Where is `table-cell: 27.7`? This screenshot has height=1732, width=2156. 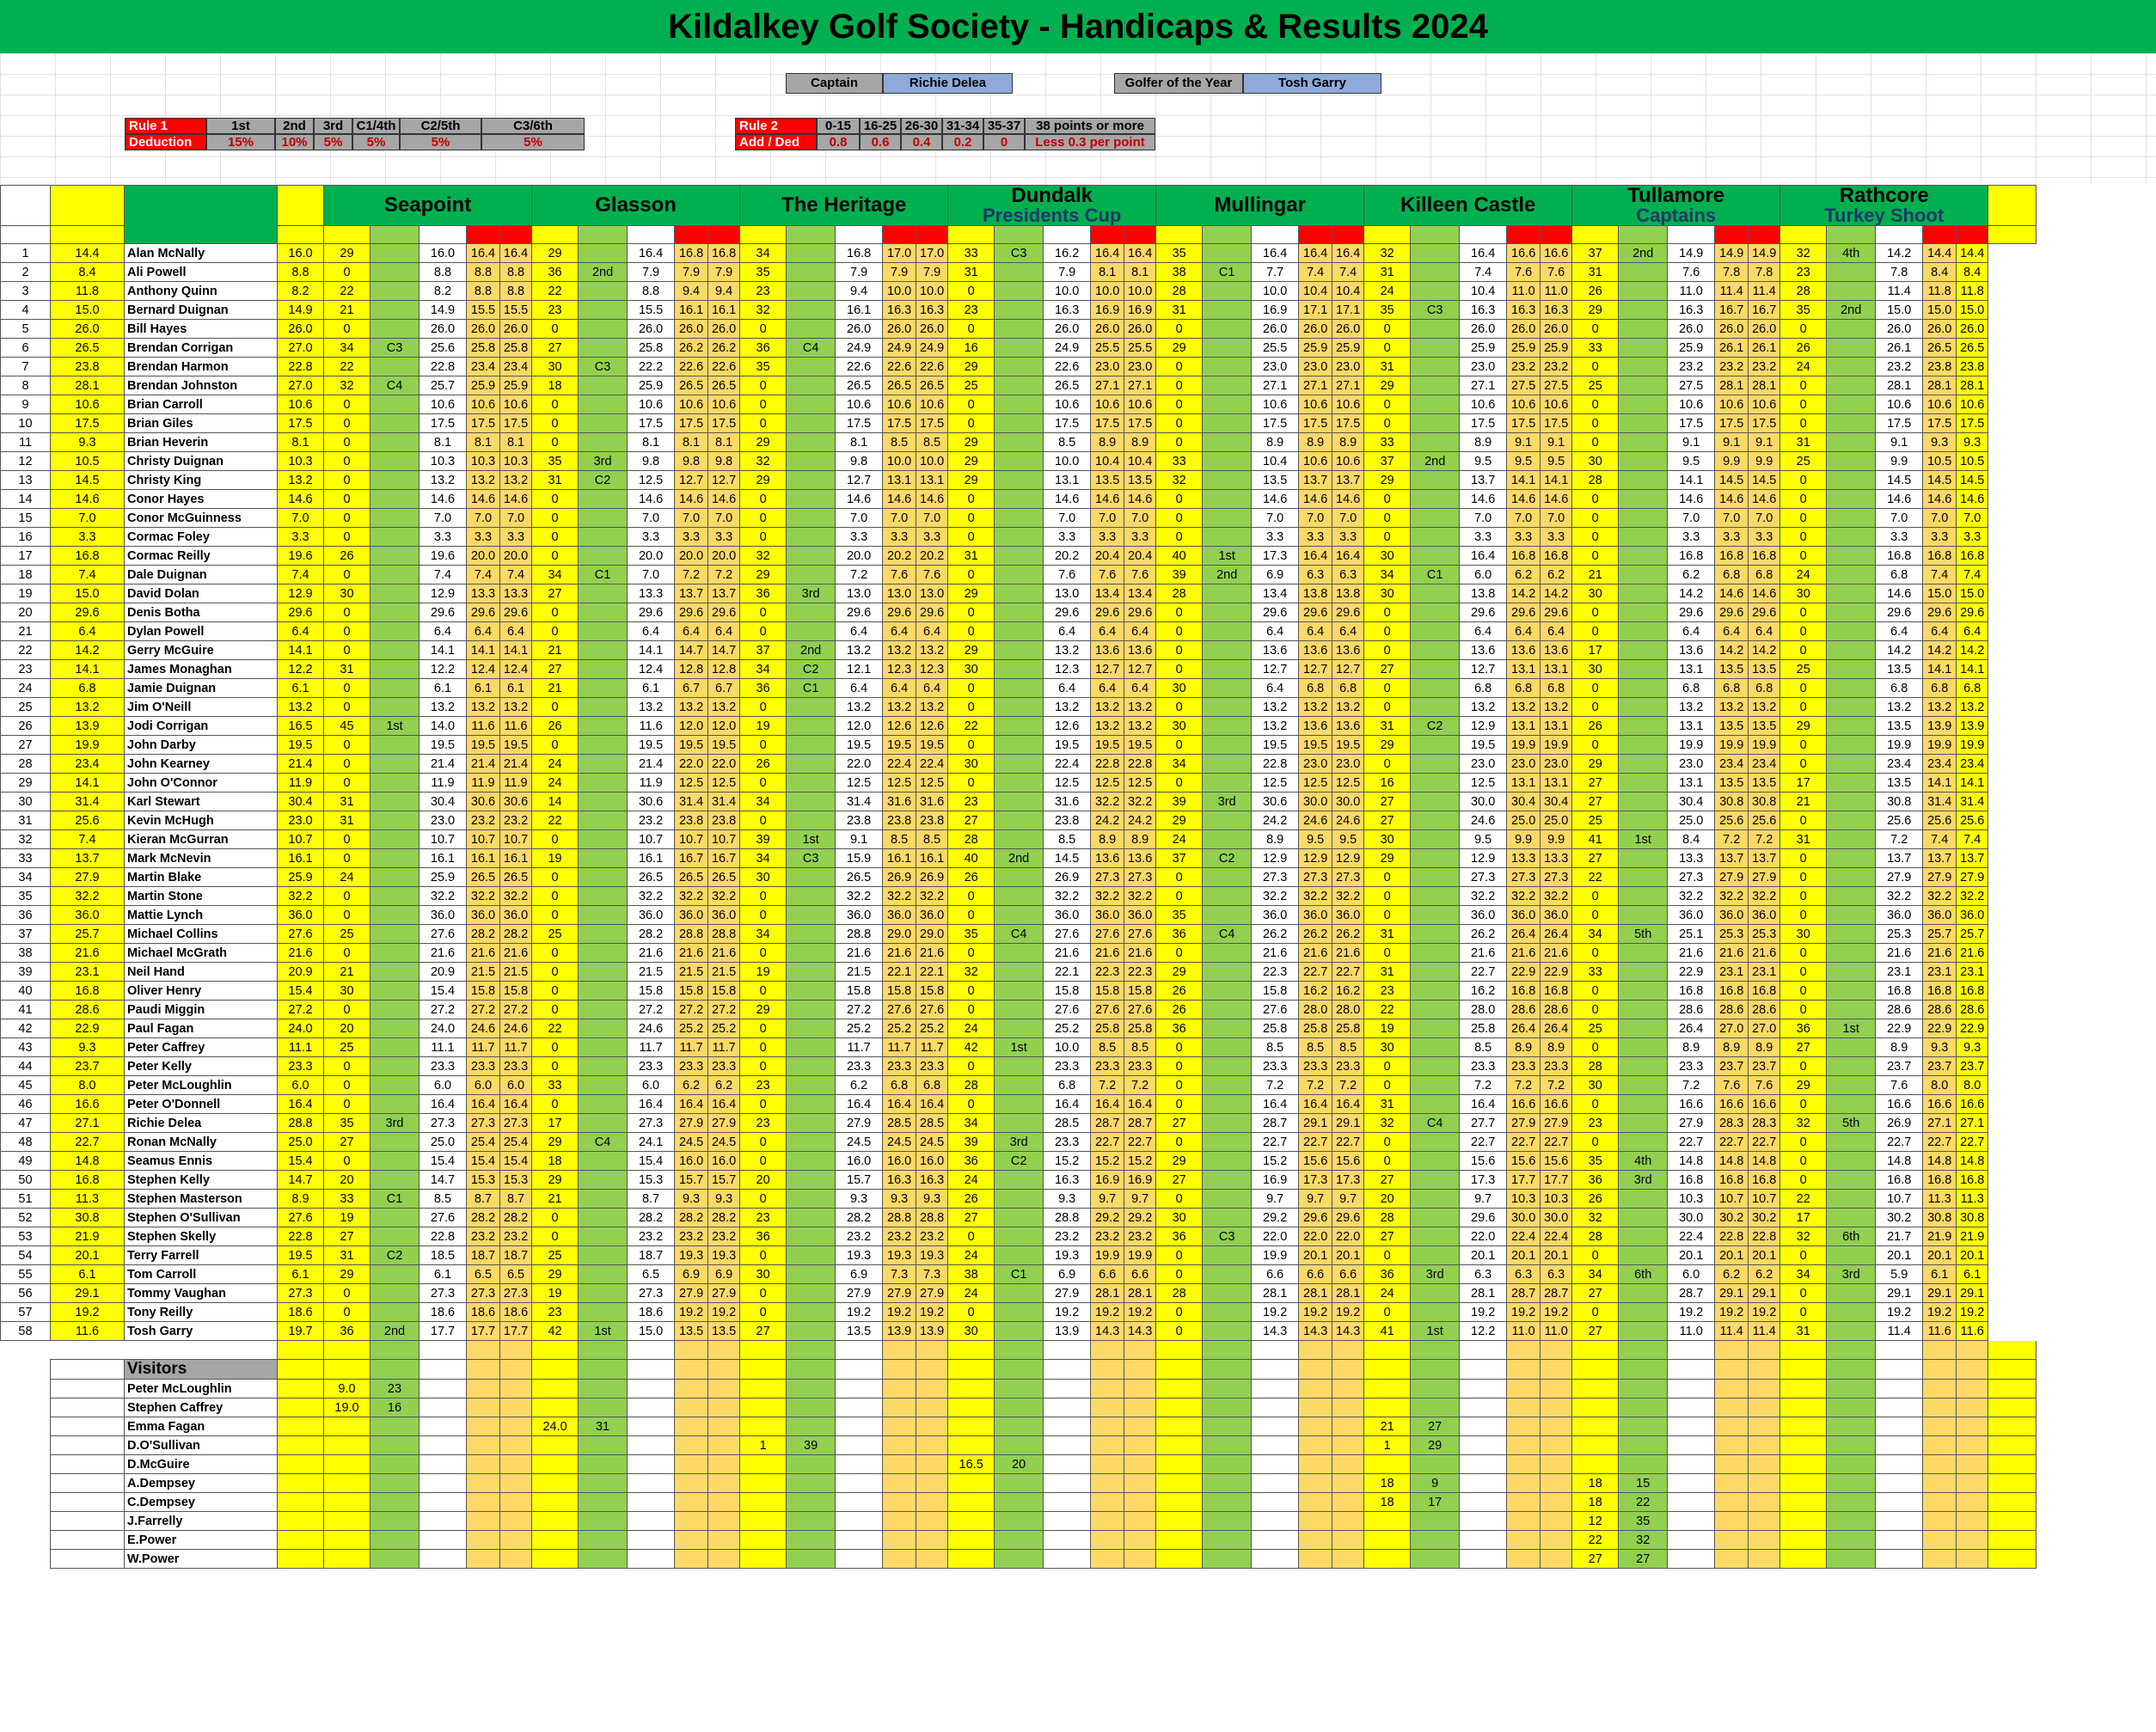 table-cell: 27.7 is located at coordinates (1483, 1123).